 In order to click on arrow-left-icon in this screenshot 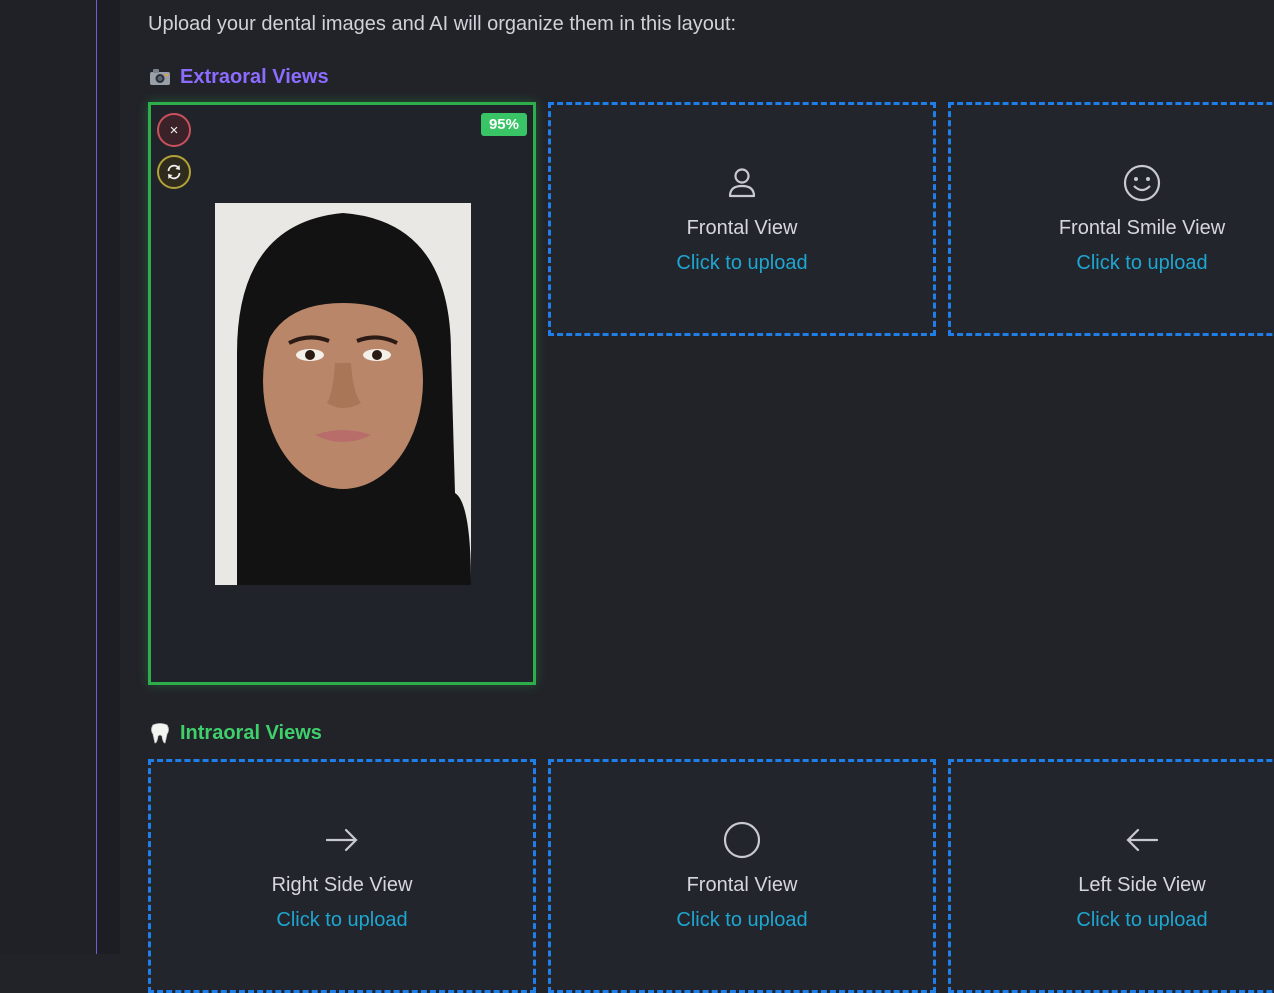, I will do `click(1142, 840)`.